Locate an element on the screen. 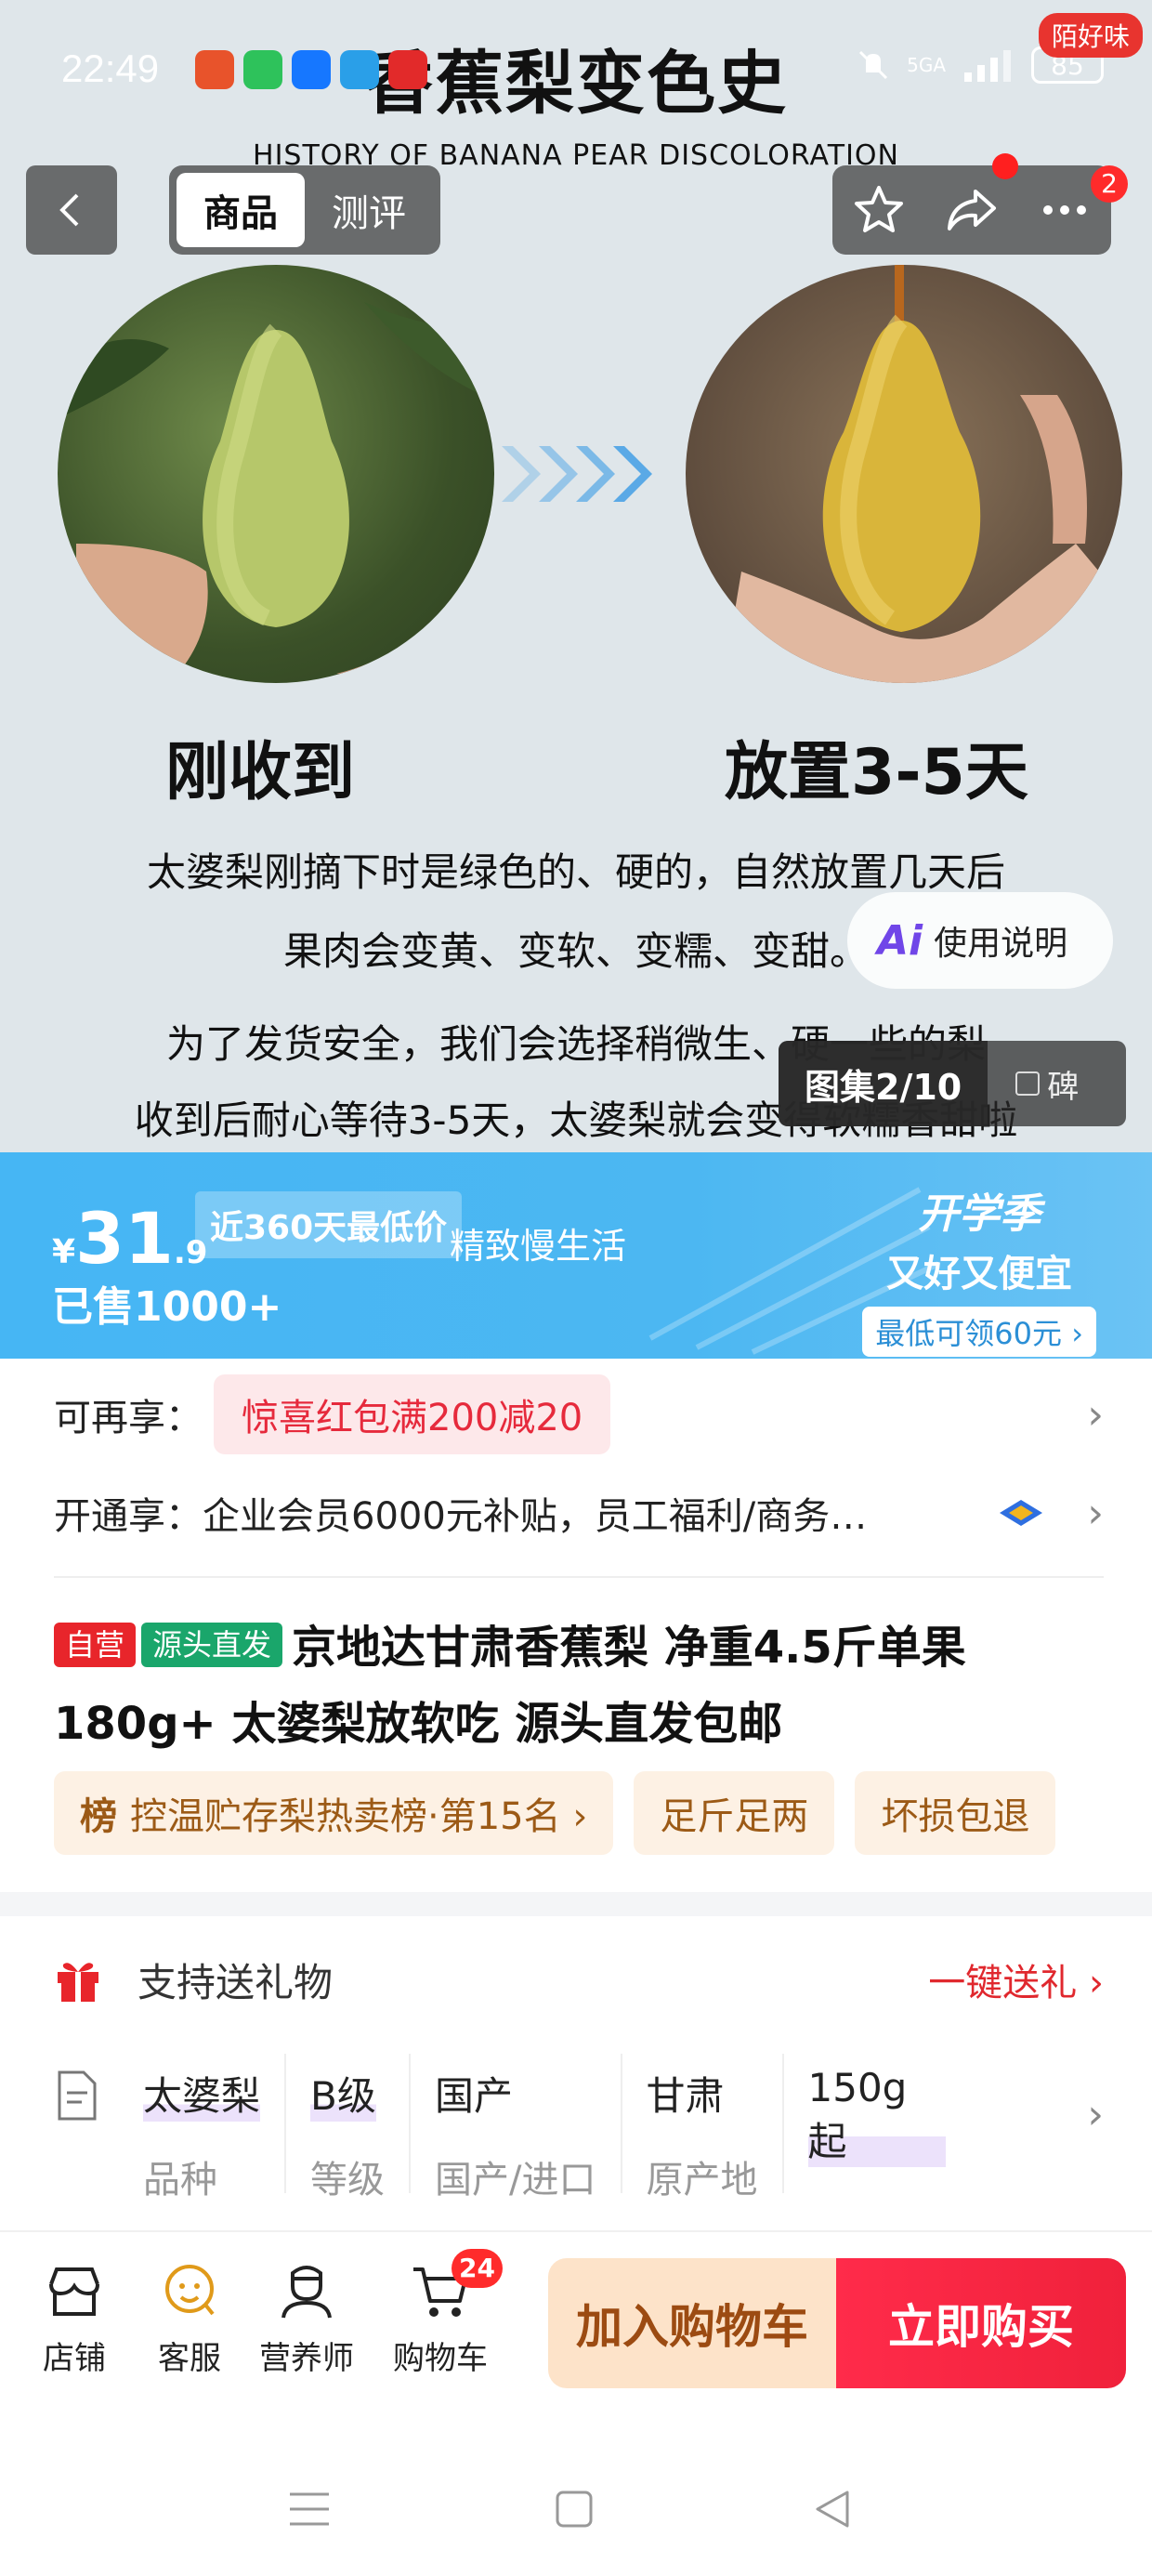 This screenshot has width=1152, height=2576. notification-dot is located at coordinates (1005, 166).